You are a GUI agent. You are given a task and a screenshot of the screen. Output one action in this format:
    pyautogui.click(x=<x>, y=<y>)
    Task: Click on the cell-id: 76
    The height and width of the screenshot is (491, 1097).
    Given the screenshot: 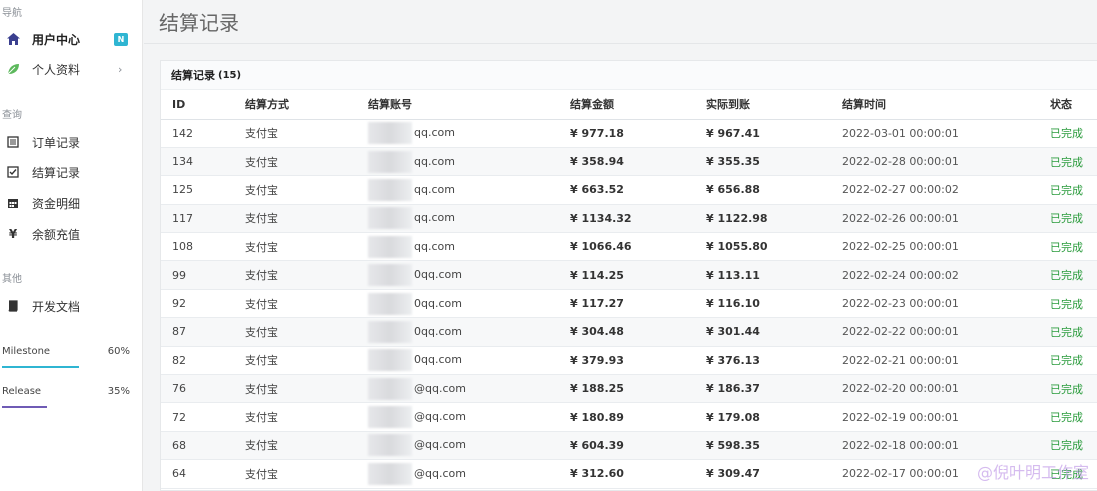 What is the action you would take?
    pyautogui.click(x=197, y=389)
    